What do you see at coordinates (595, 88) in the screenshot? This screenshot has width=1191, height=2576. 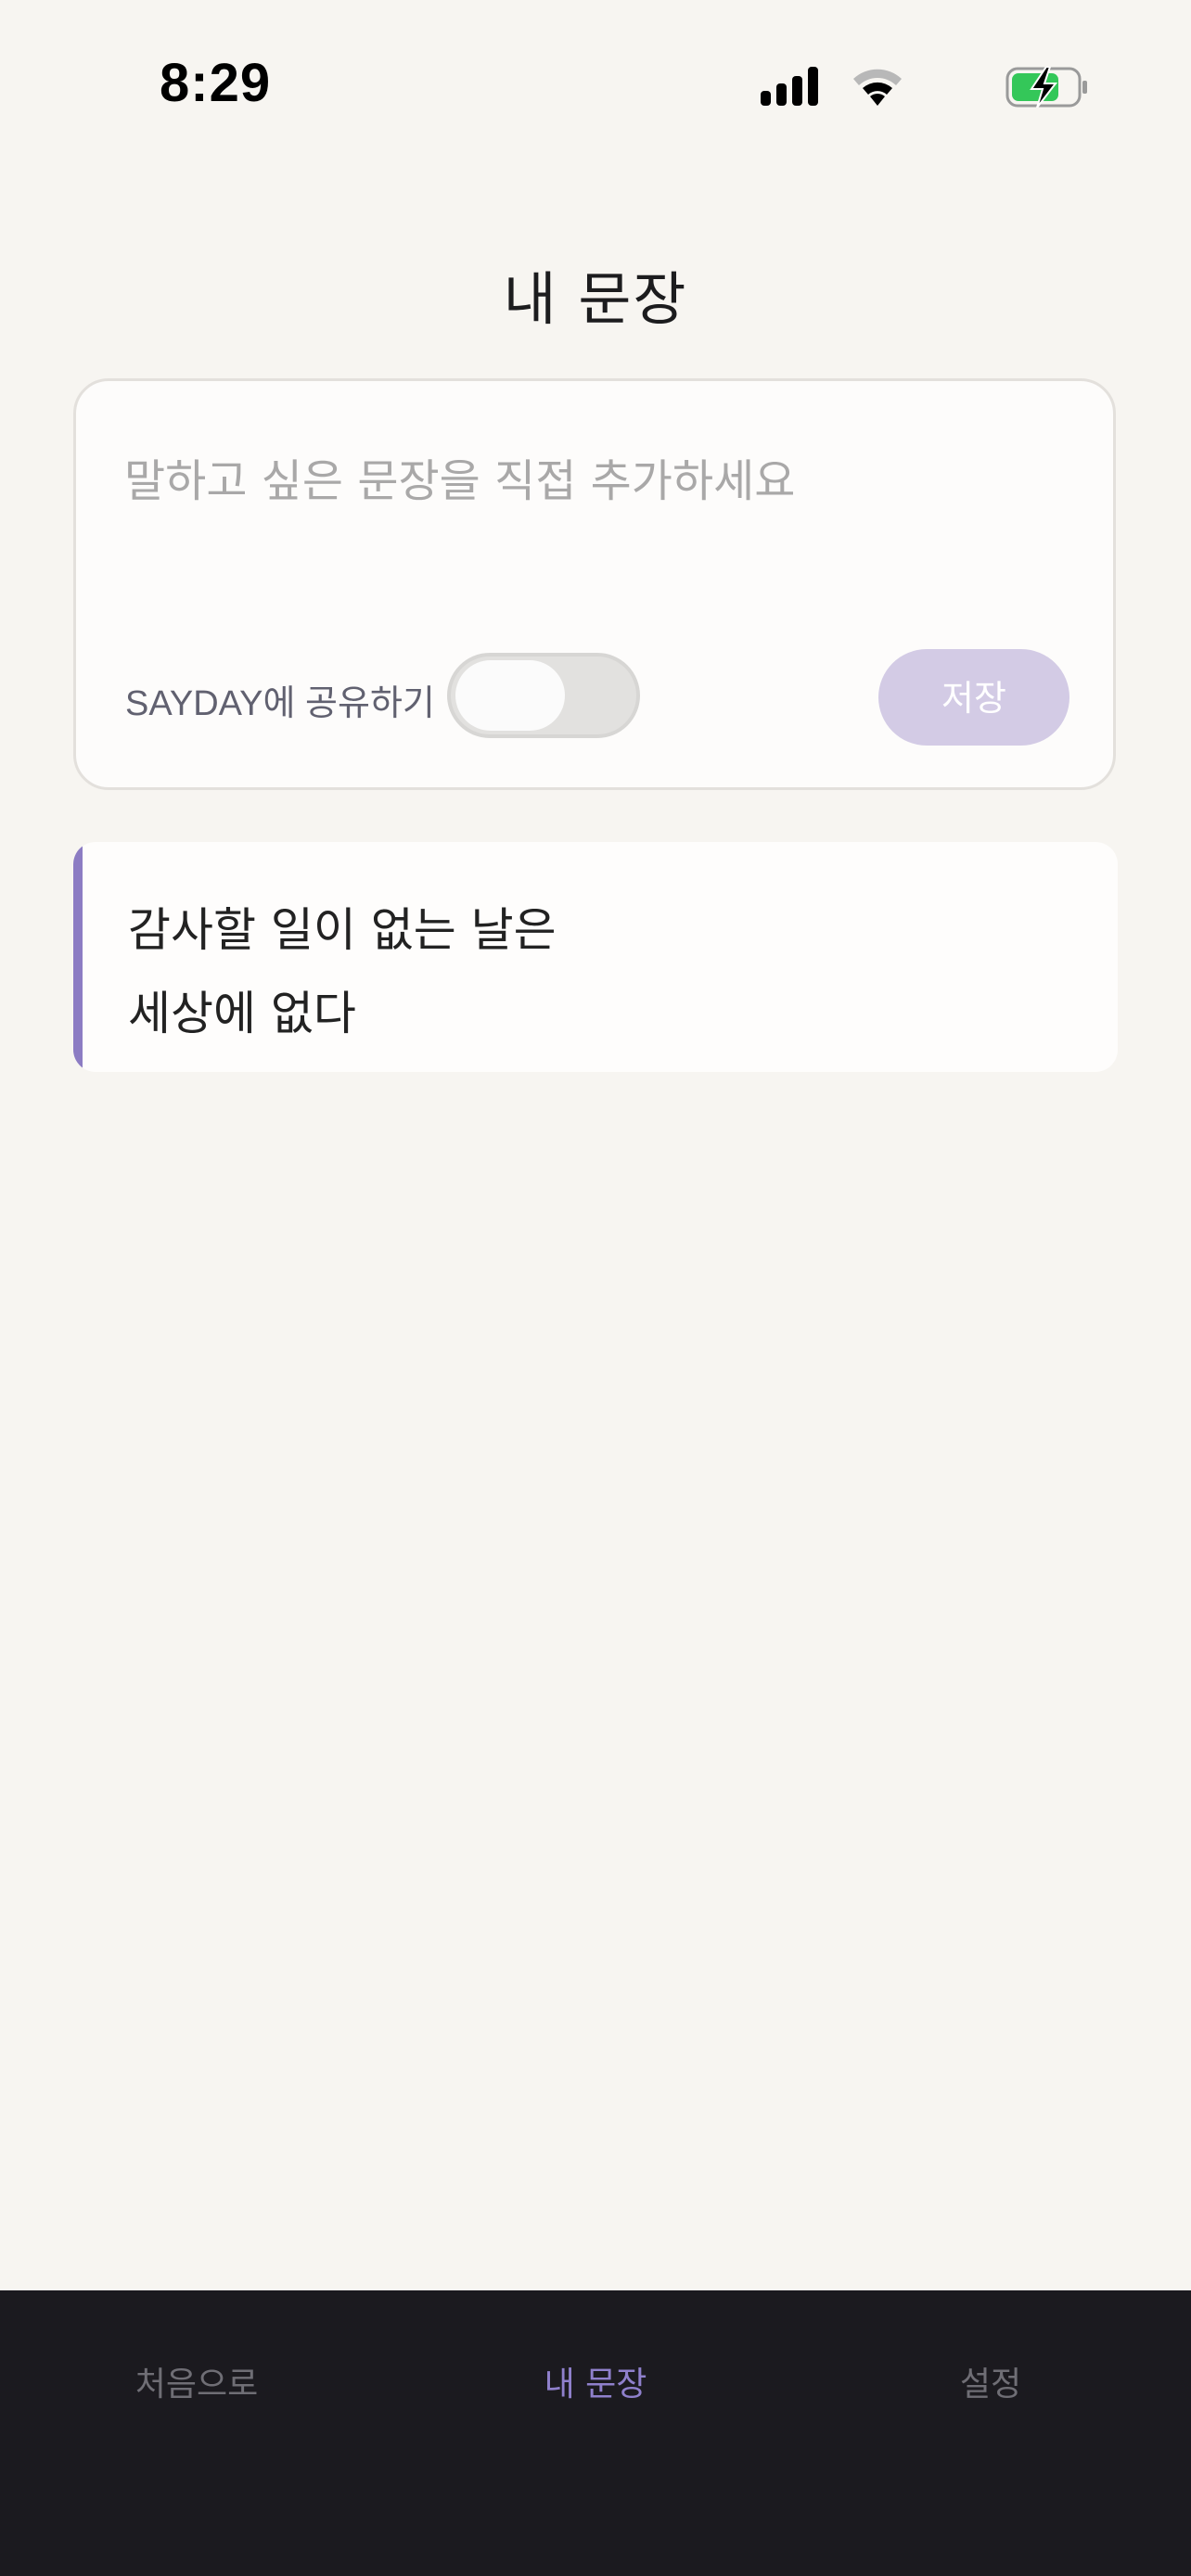 I see `status-bar: 8:29` at bounding box center [595, 88].